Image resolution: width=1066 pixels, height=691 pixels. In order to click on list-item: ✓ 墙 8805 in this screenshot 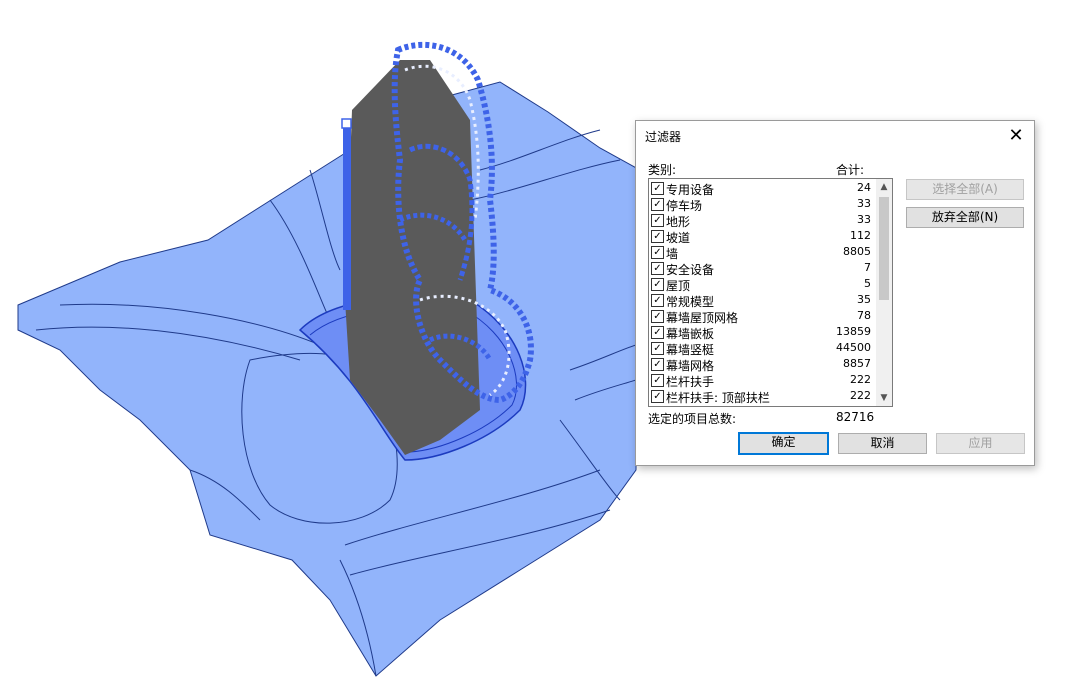, I will do `click(762, 252)`.